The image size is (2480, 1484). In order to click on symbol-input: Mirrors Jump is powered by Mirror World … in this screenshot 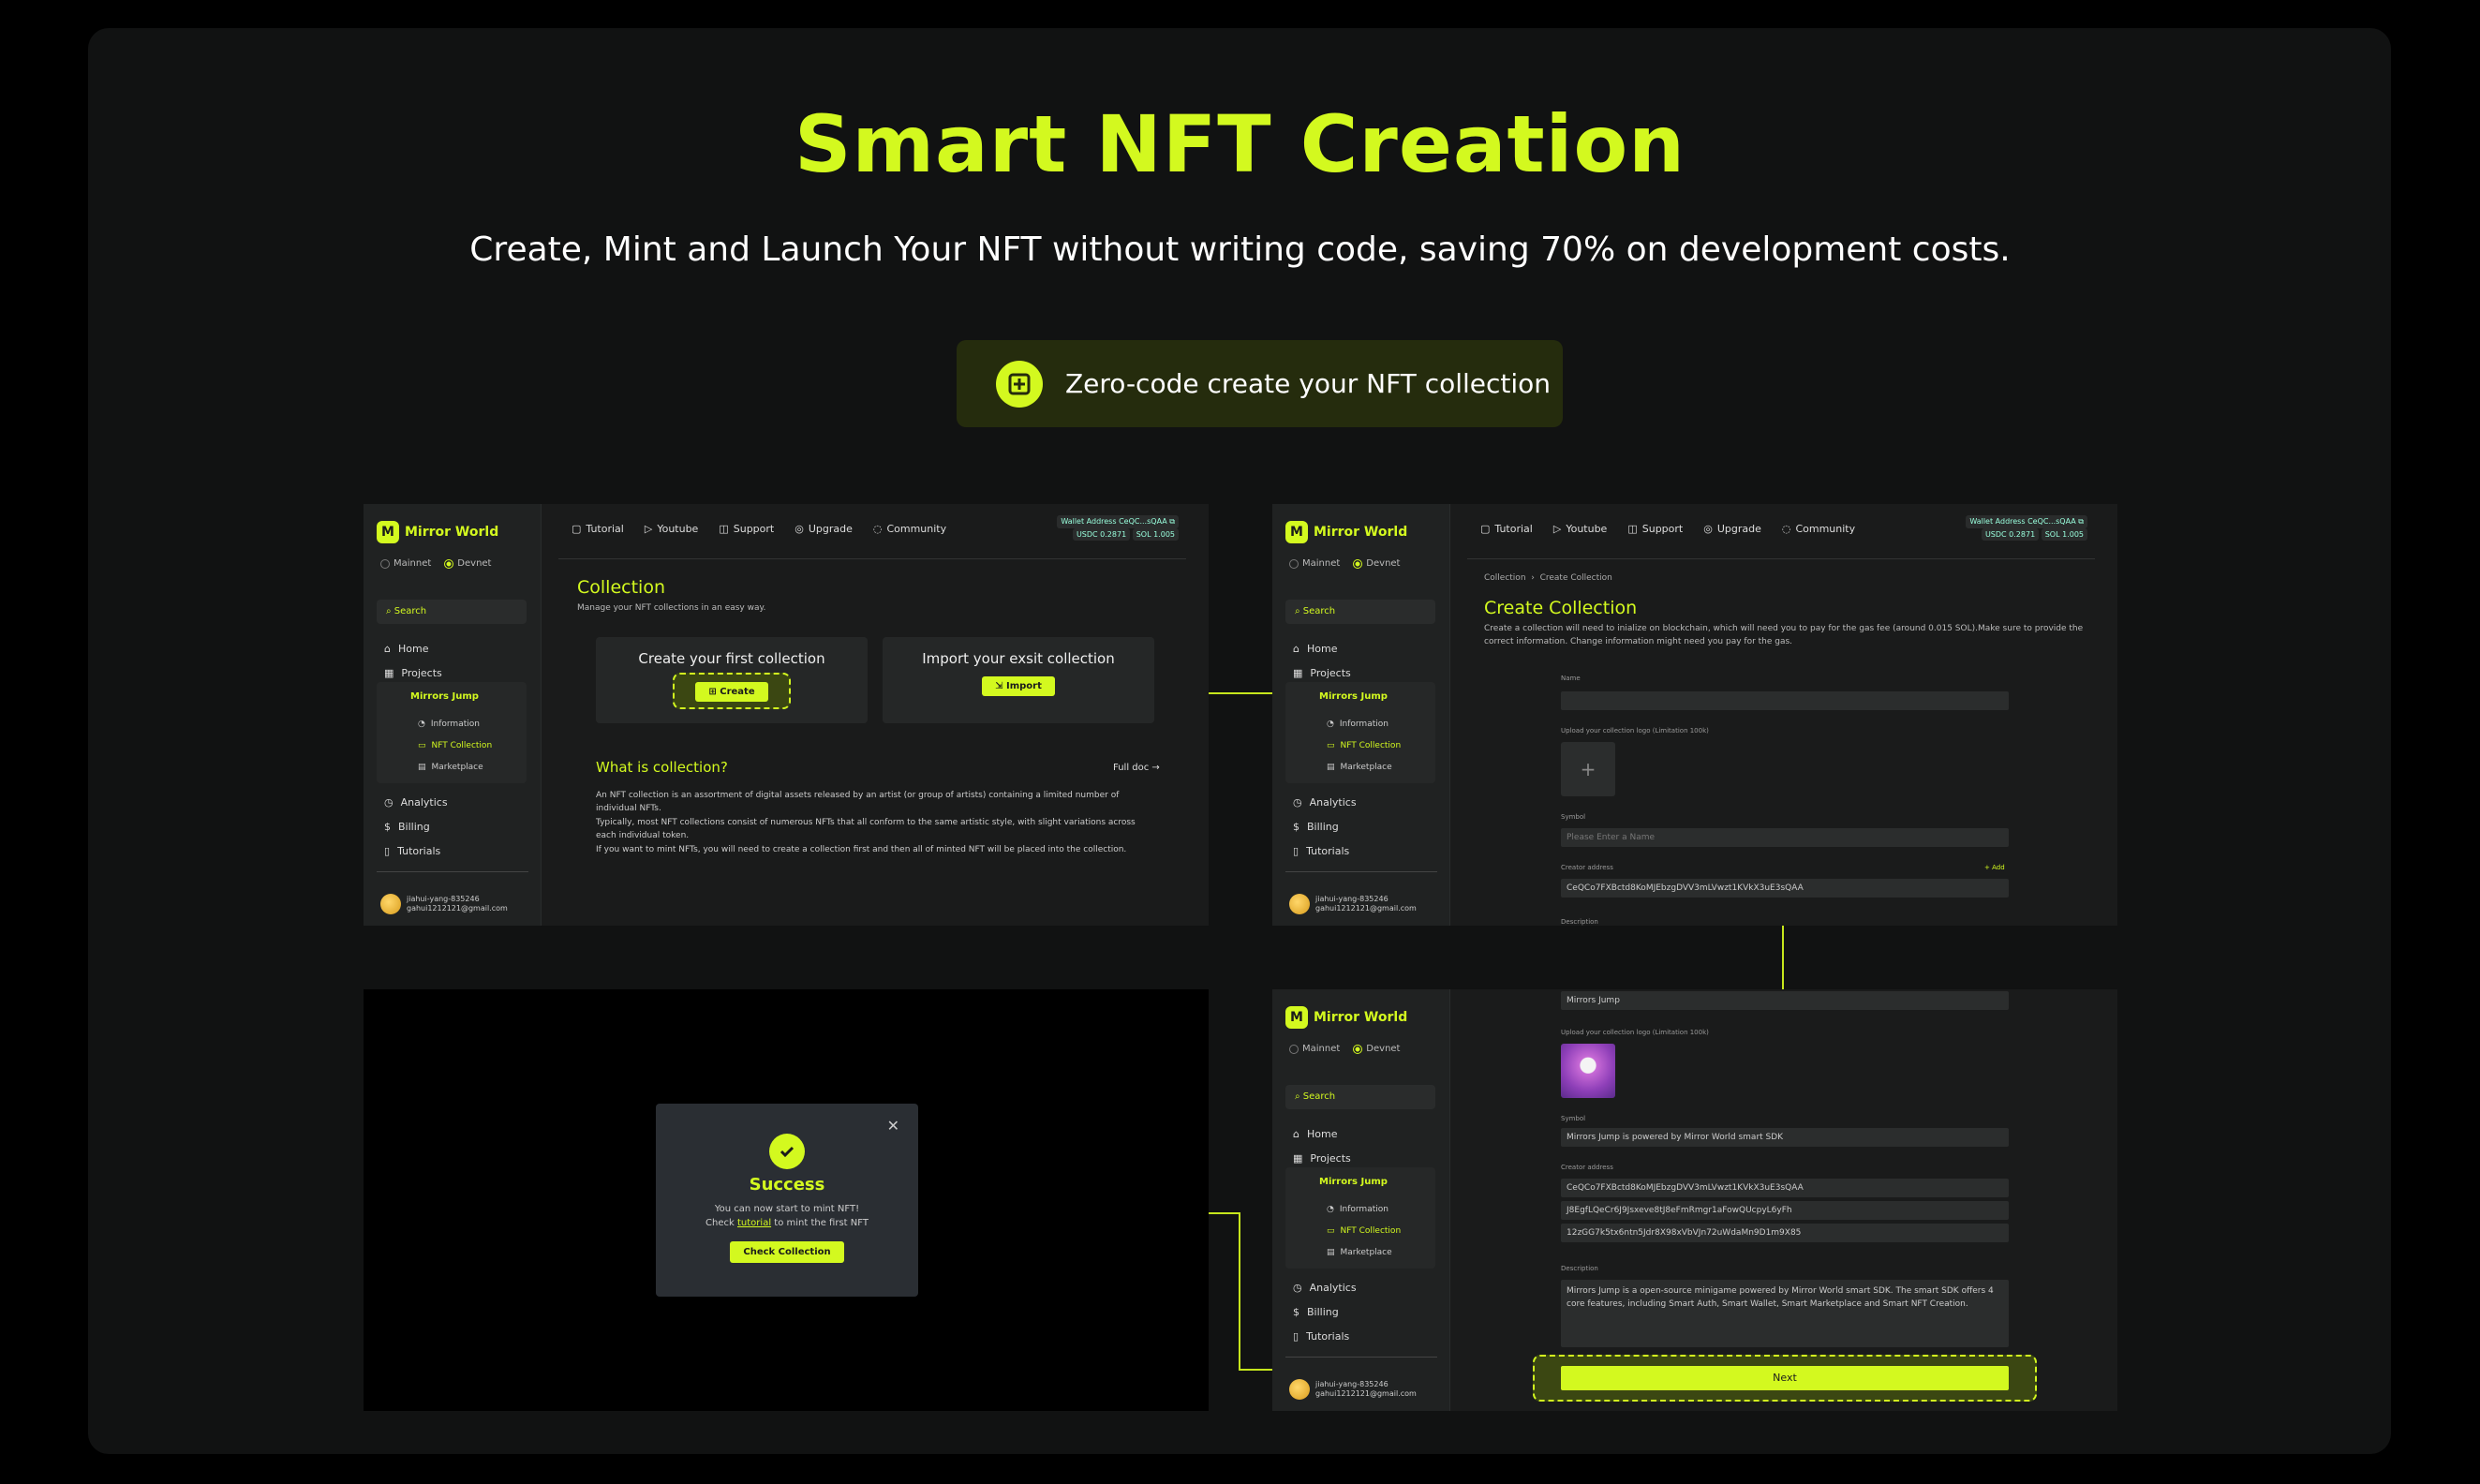, I will do `click(1785, 1137)`.